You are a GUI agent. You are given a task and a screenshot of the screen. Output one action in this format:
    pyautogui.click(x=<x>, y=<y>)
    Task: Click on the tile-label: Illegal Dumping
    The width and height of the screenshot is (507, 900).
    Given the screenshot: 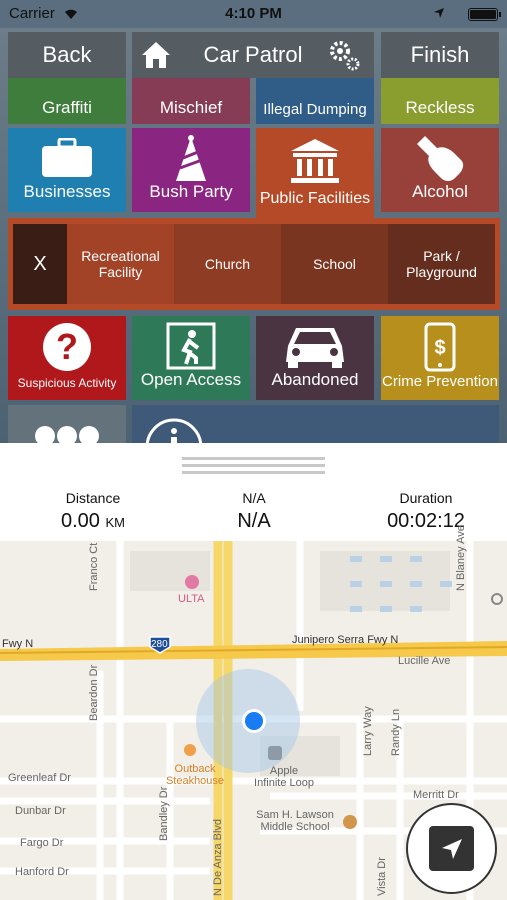 What is the action you would take?
    pyautogui.click(x=315, y=109)
    